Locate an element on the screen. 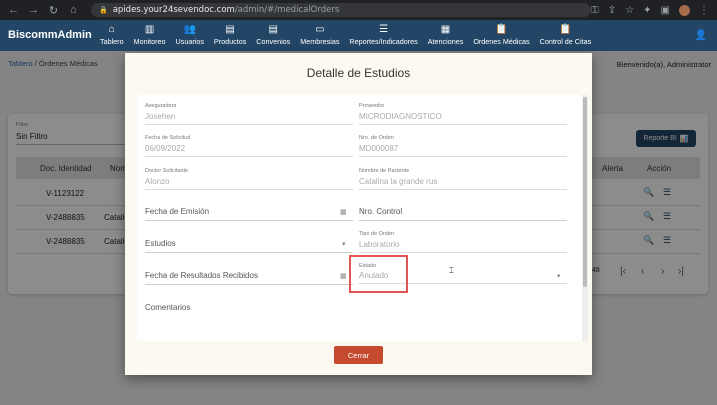  menu-item-0: ⌂ Tablero is located at coordinates (112, 35).